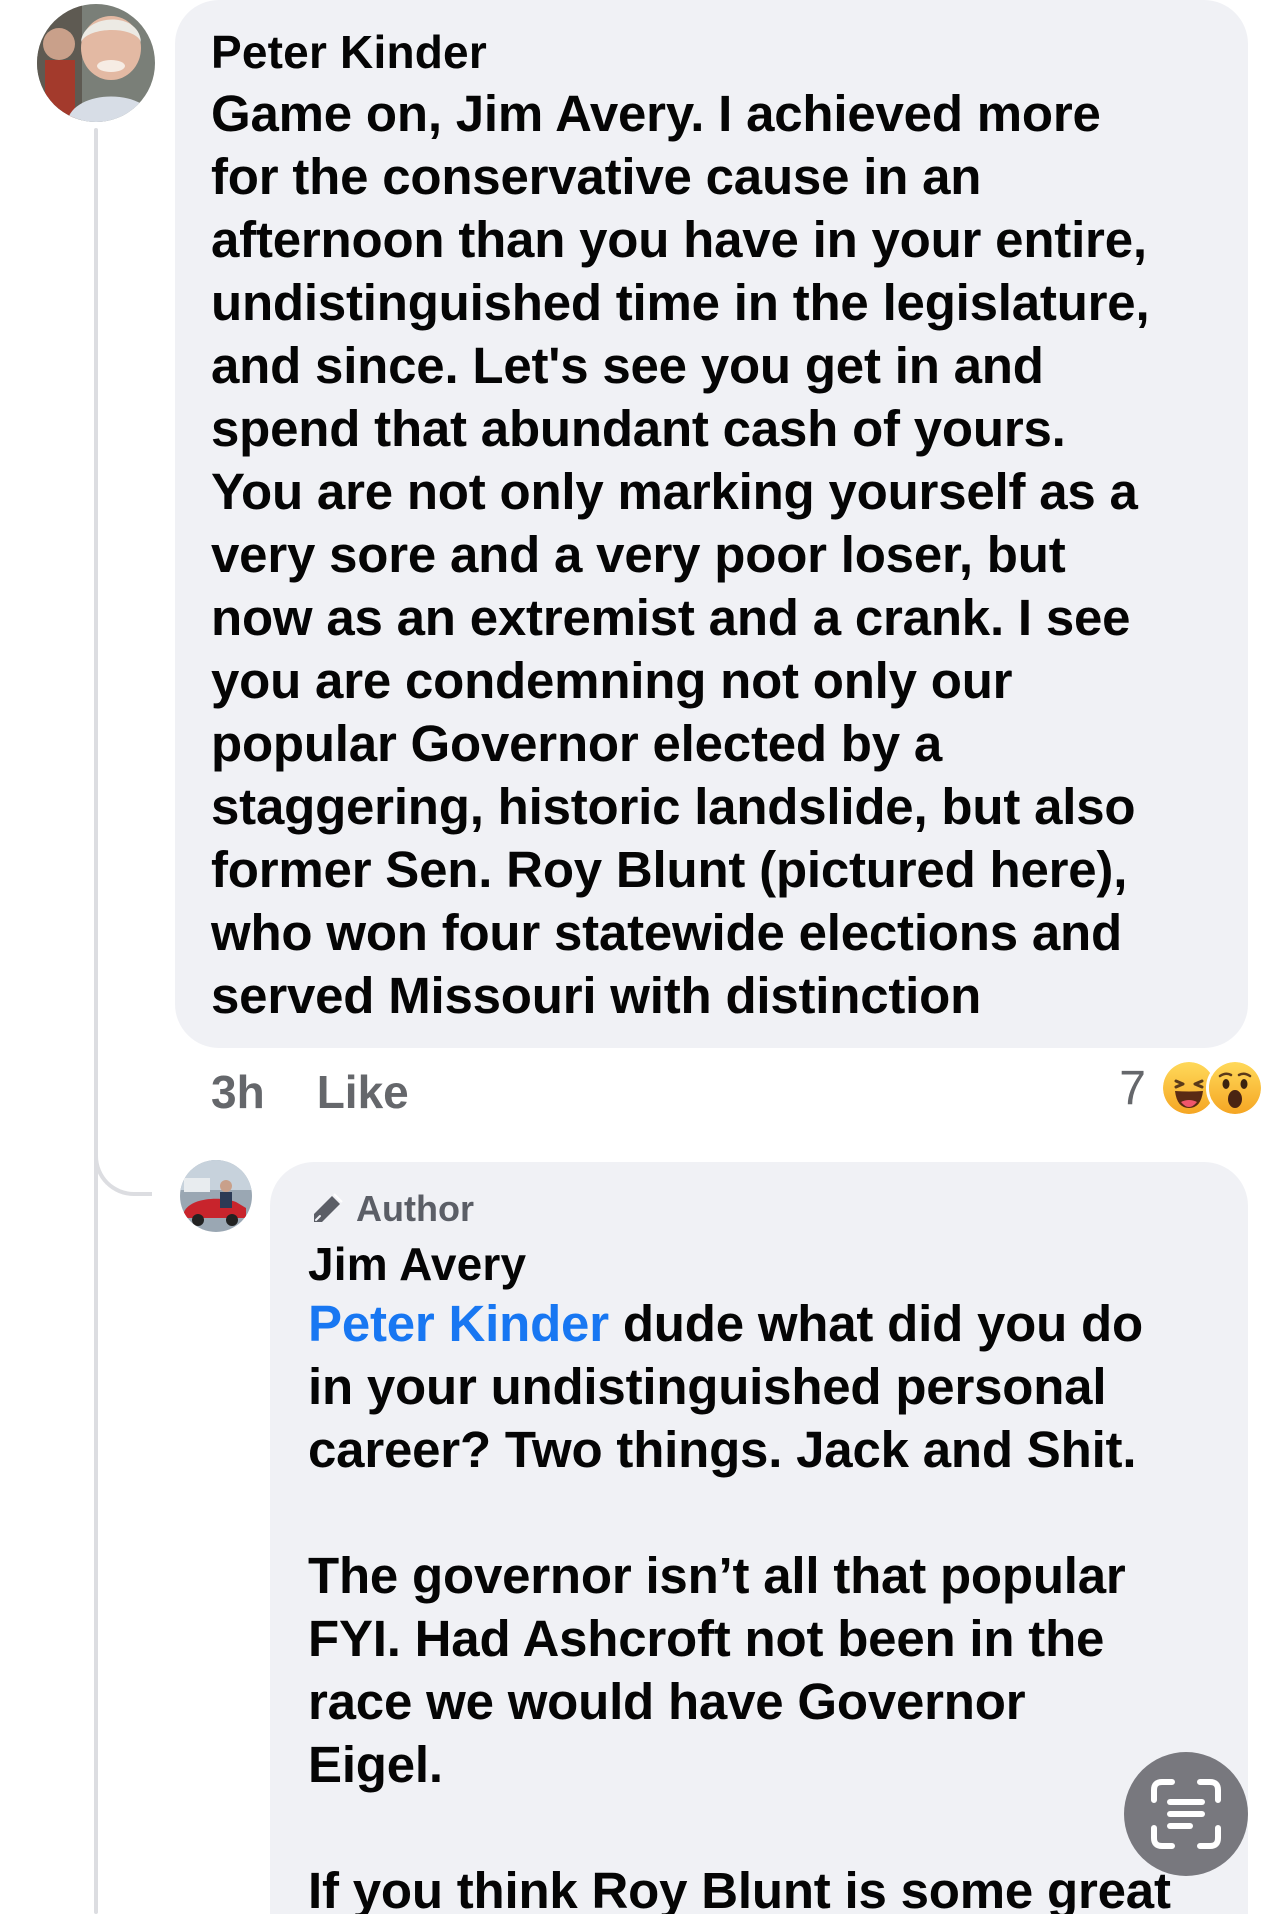 Image resolution: width=1284 pixels, height=1914 pixels. Describe the element at coordinates (1191, 1088) in the screenshot. I see `reaction-summary: 7` at that location.